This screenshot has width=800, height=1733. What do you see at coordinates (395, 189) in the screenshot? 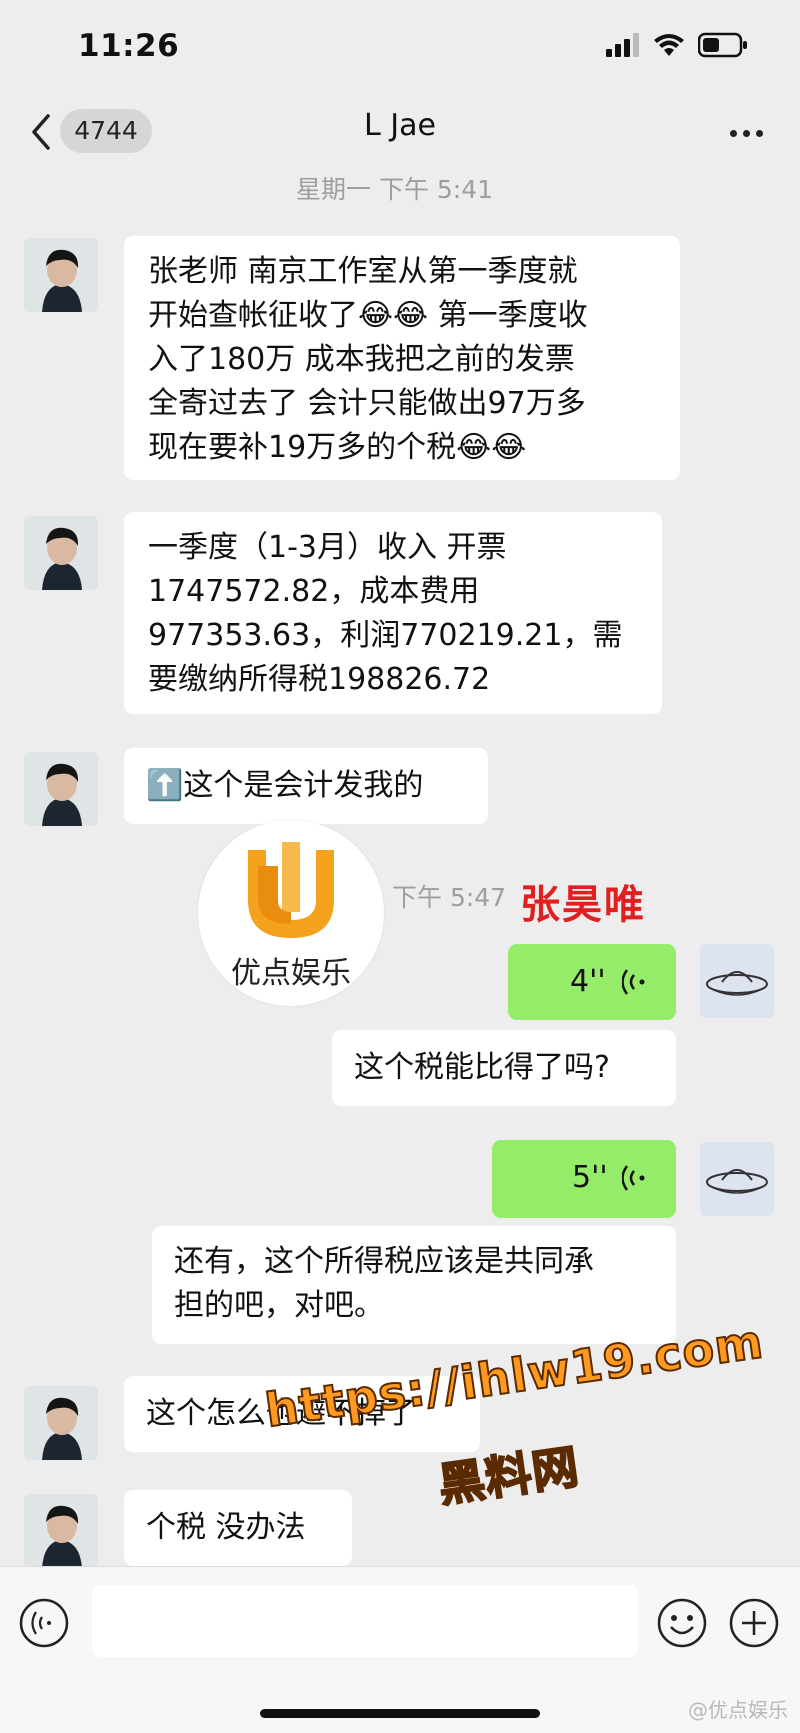
I see `timestamp: 星期一 下午 5:41` at bounding box center [395, 189].